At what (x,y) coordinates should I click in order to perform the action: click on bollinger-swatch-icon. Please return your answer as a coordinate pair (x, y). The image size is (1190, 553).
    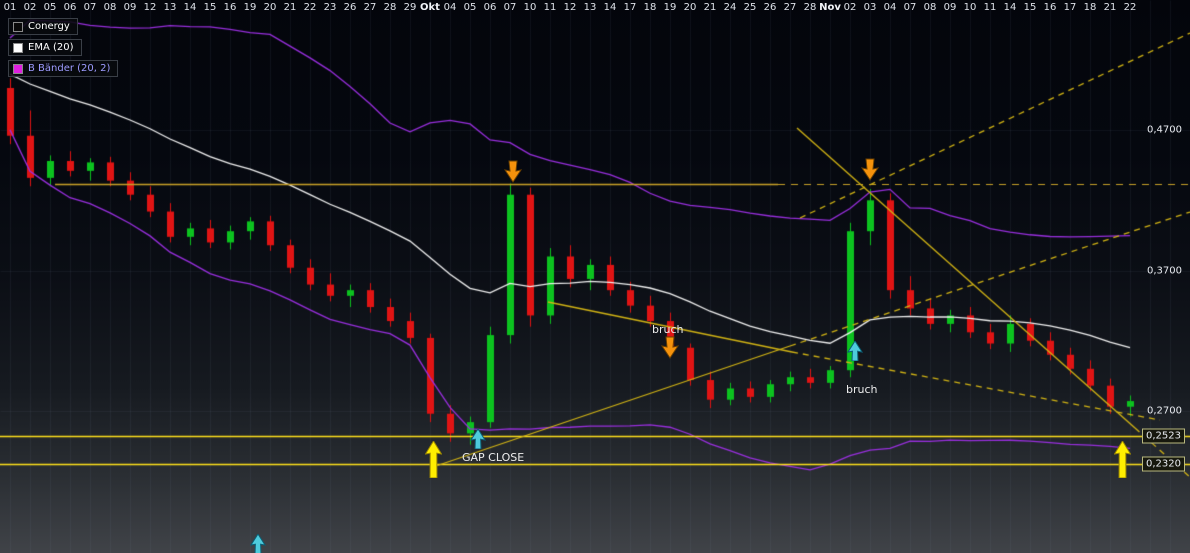
    Looking at the image, I should click on (18, 68).